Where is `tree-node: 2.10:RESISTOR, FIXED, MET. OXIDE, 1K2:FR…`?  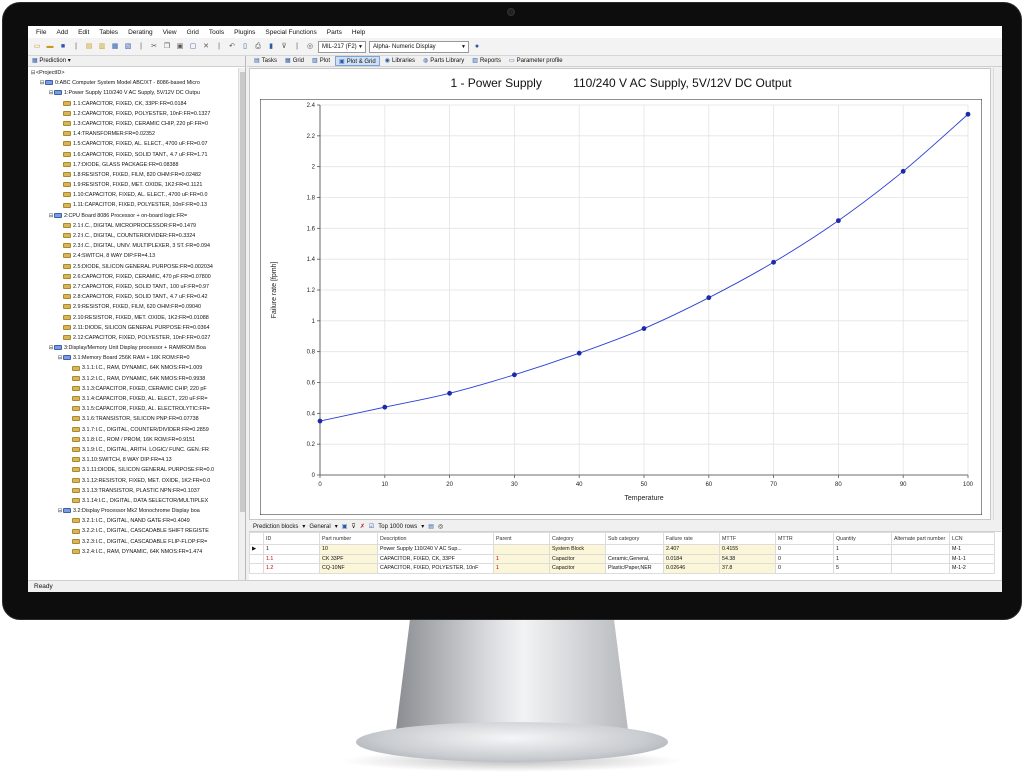 tree-node: 2.10:RESISTOR, FIXED, MET. OXIDE, 1K2:FR… is located at coordinates (133, 318).